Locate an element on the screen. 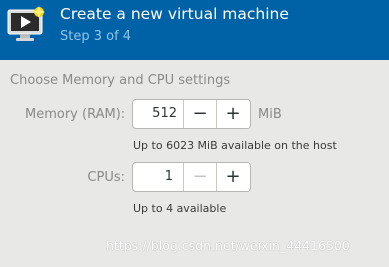 This screenshot has height=267, width=389. wizard-title: Create a new virtual machine is located at coordinates (174, 14).